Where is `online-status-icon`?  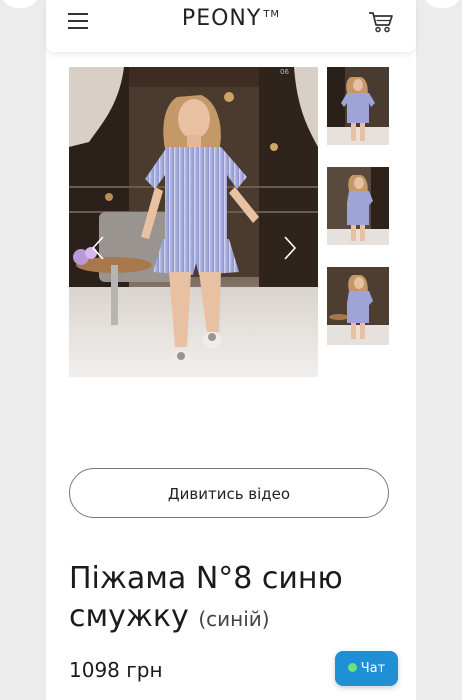 online-status-icon is located at coordinates (352, 667).